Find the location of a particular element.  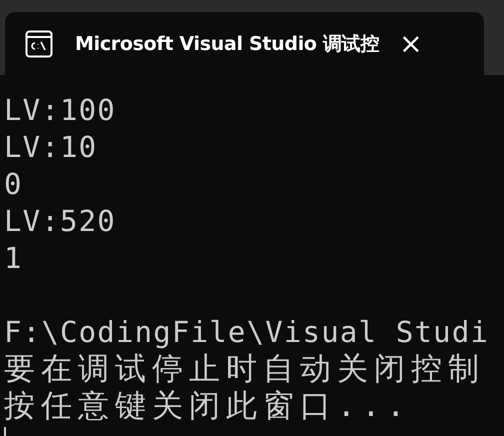

console-line: 0 is located at coordinates (14, 184).